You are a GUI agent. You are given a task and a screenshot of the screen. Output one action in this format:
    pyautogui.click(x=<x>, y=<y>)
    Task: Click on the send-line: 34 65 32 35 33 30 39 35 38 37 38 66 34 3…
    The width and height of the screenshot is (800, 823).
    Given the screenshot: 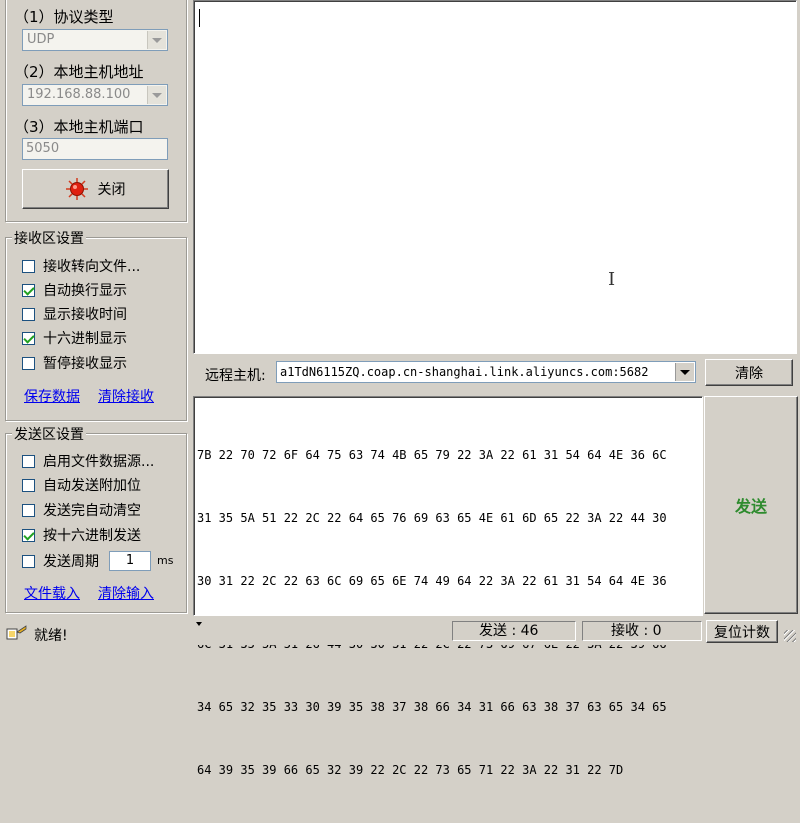 What is the action you would take?
    pyautogui.click(x=432, y=707)
    